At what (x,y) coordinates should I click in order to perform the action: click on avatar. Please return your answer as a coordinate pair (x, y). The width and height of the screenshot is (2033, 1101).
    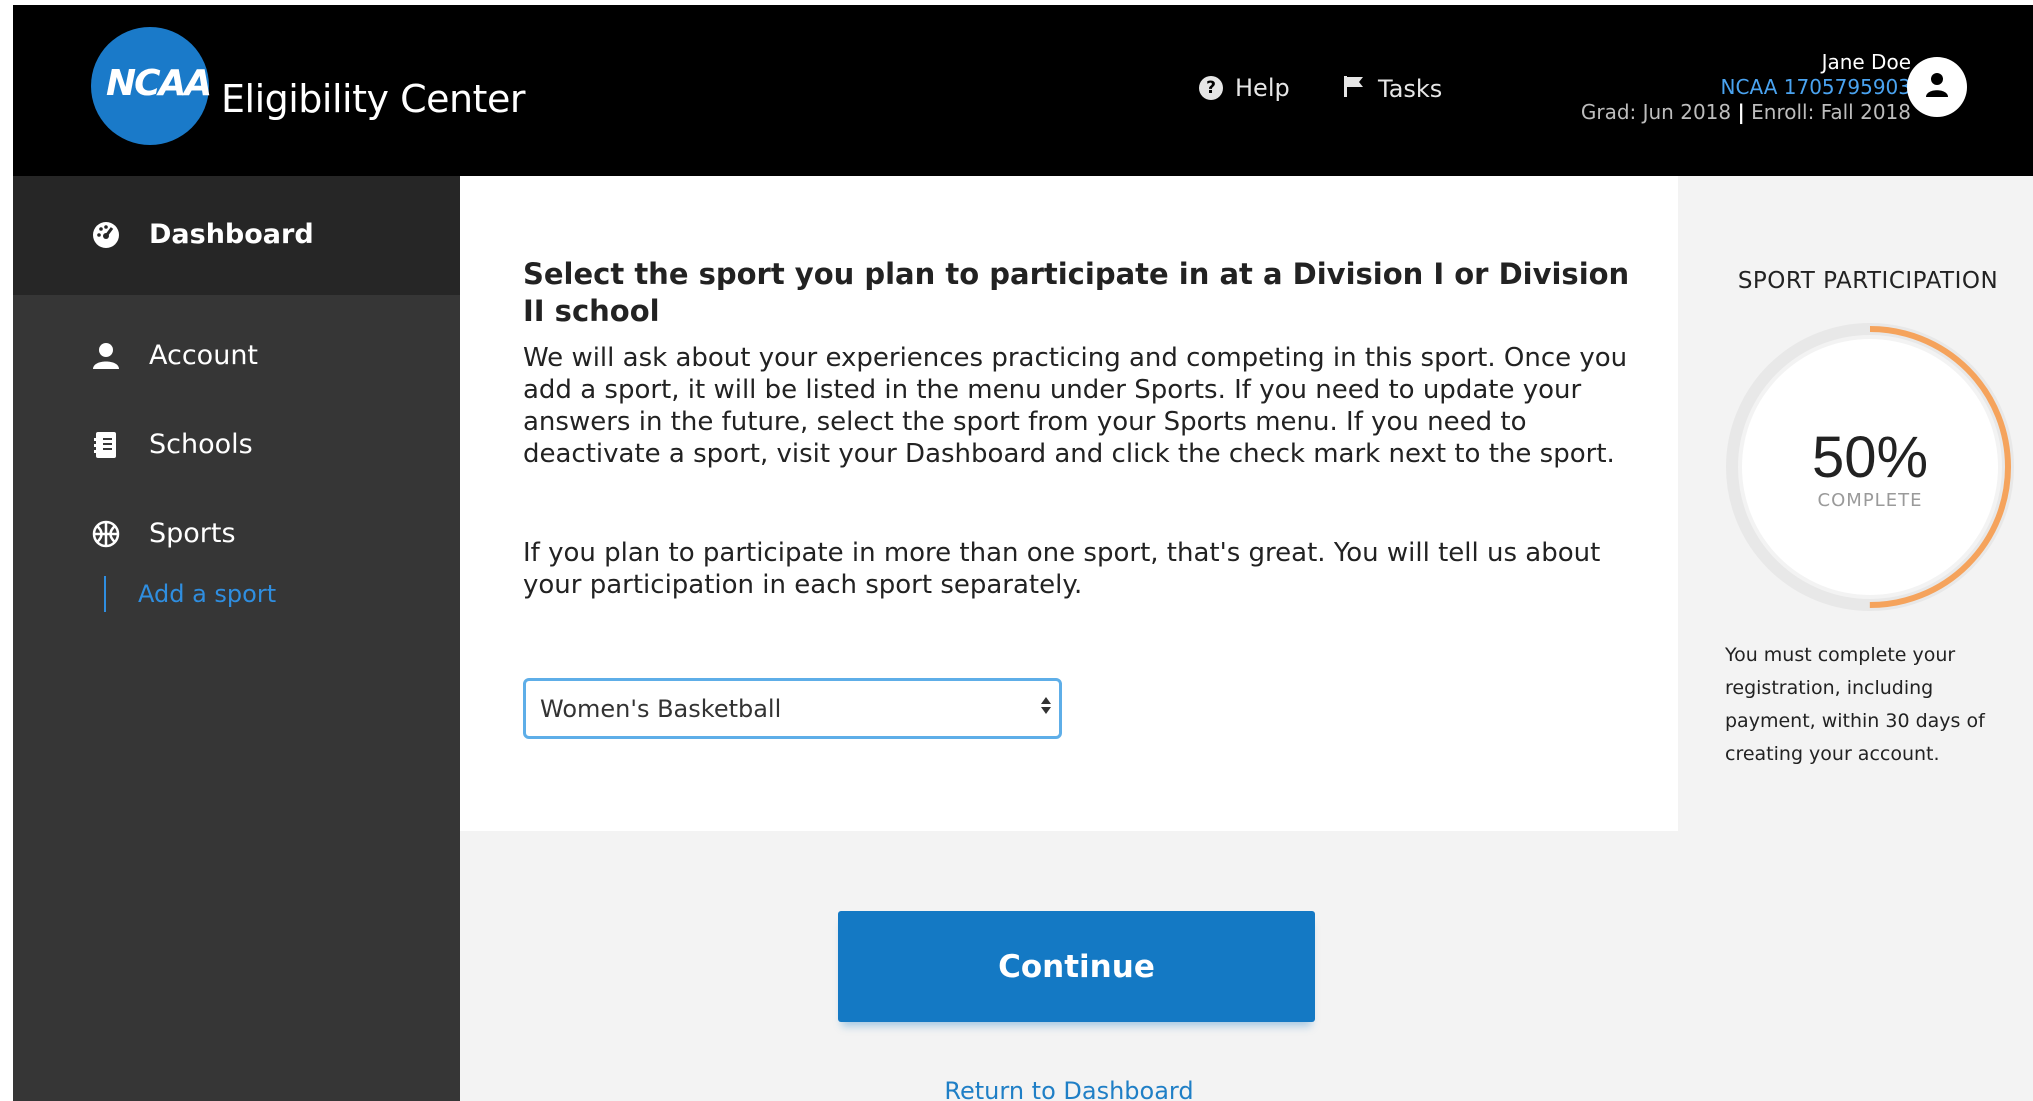
    Looking at the image, I should click on (1937, 87).